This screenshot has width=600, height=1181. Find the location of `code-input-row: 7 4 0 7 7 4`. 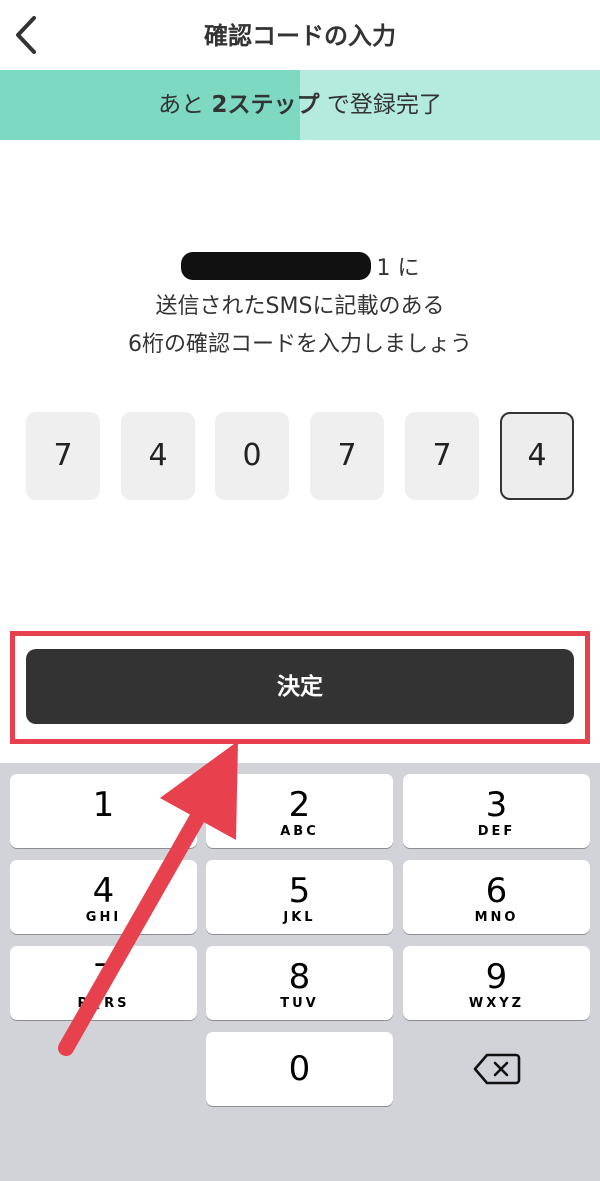

code-input-row: 7 4 0 7 7 4 is located at coordinates (300, 457).